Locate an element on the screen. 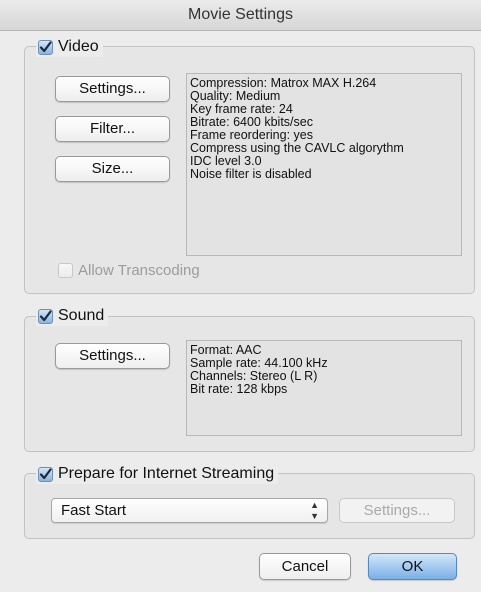  streaming-checkbox is located at coordinates (45, 474).